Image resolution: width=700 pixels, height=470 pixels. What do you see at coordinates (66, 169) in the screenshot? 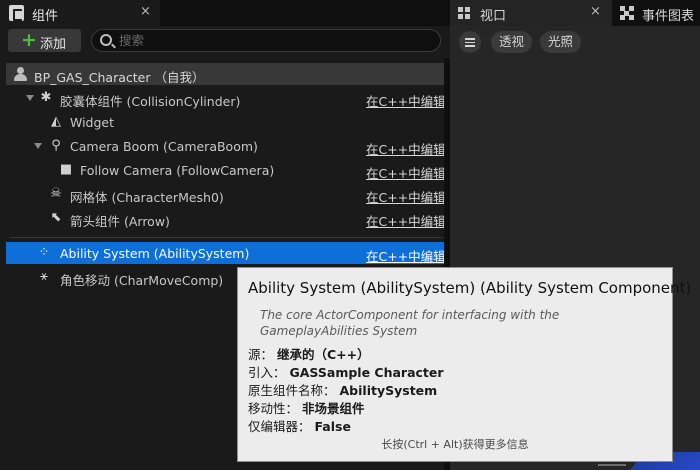
I see `camera-icon: ■` at bounding box center [66, 169].